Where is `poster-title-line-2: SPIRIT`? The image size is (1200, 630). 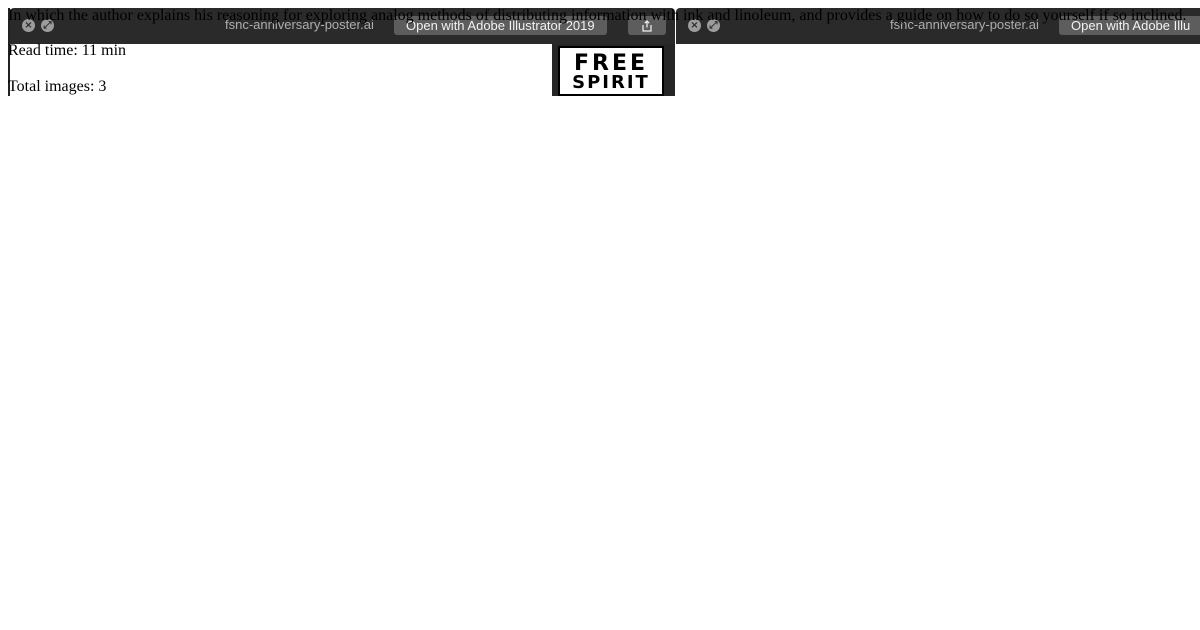
poster-title-line-2: SPIRIT is located at coordinates (611, 82).